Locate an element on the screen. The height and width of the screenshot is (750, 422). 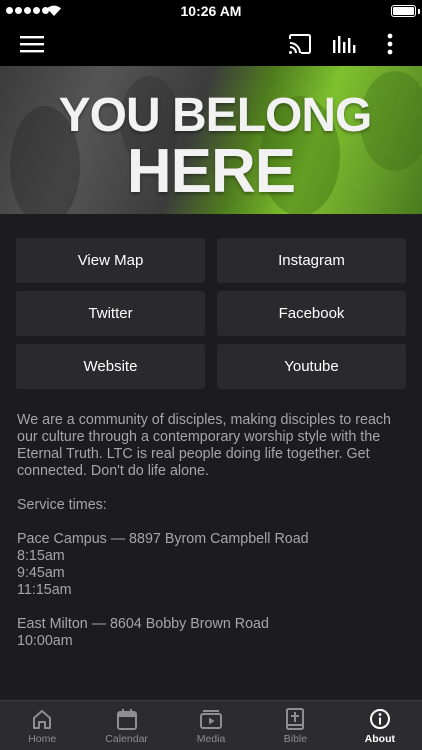
service-time: 10:00am is located at coordinates (45, 641).